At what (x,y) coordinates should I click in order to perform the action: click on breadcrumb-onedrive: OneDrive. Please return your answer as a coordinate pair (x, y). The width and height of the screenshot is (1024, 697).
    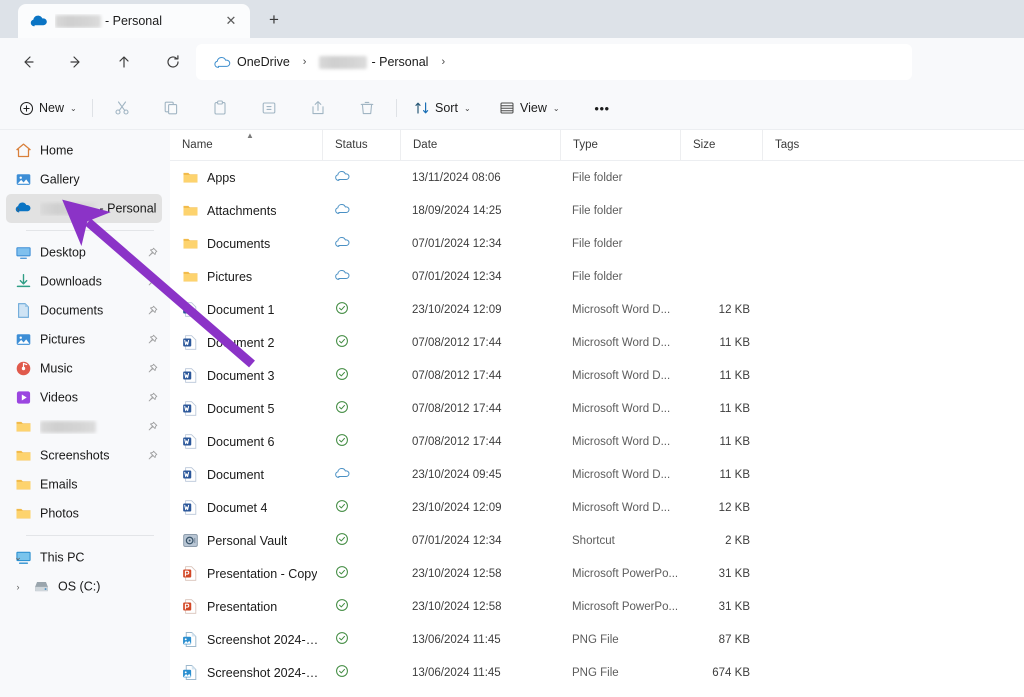
    Looking at the image, I should click on (252, 62).